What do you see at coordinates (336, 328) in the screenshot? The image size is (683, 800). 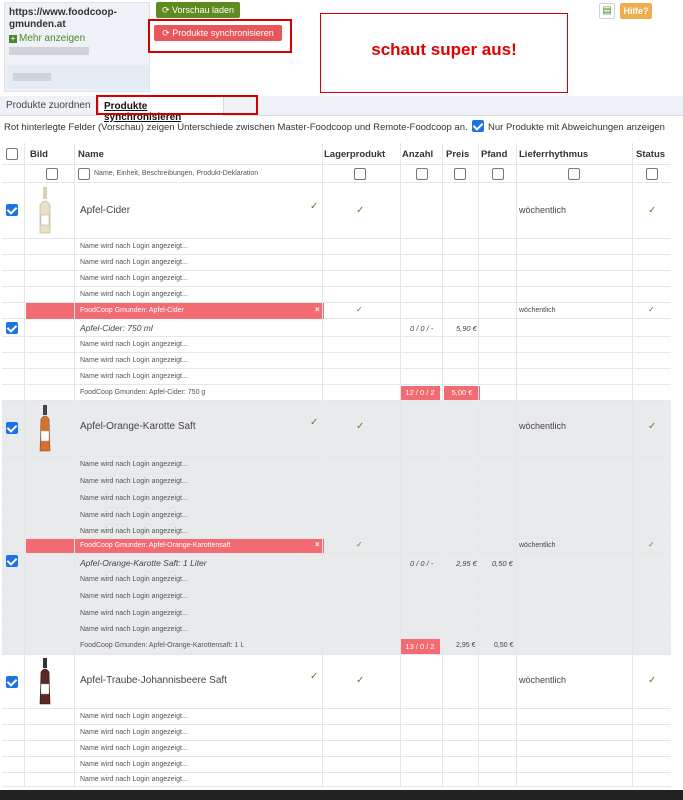 I see `master-product-row: Apfel-Cider: 750 ml 0 / 0 / - 5,90 €` at bounding box center [336, 328].